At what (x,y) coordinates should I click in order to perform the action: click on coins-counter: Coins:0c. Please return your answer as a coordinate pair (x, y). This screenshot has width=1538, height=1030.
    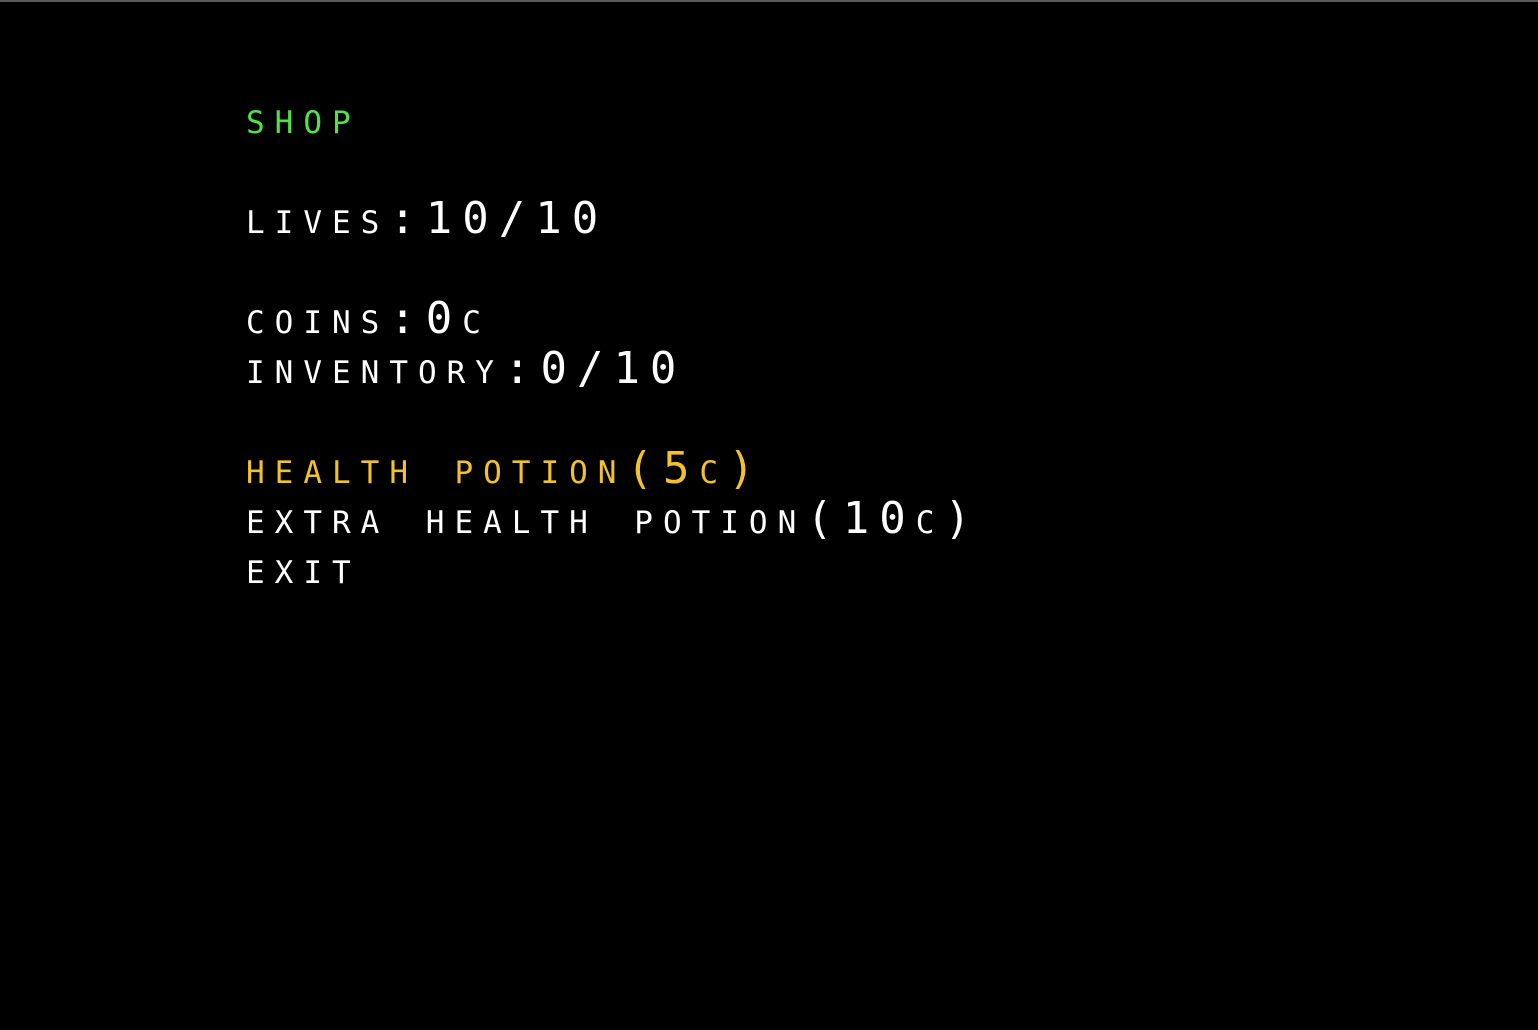
    Looking at the image, I should click on (368, 318).